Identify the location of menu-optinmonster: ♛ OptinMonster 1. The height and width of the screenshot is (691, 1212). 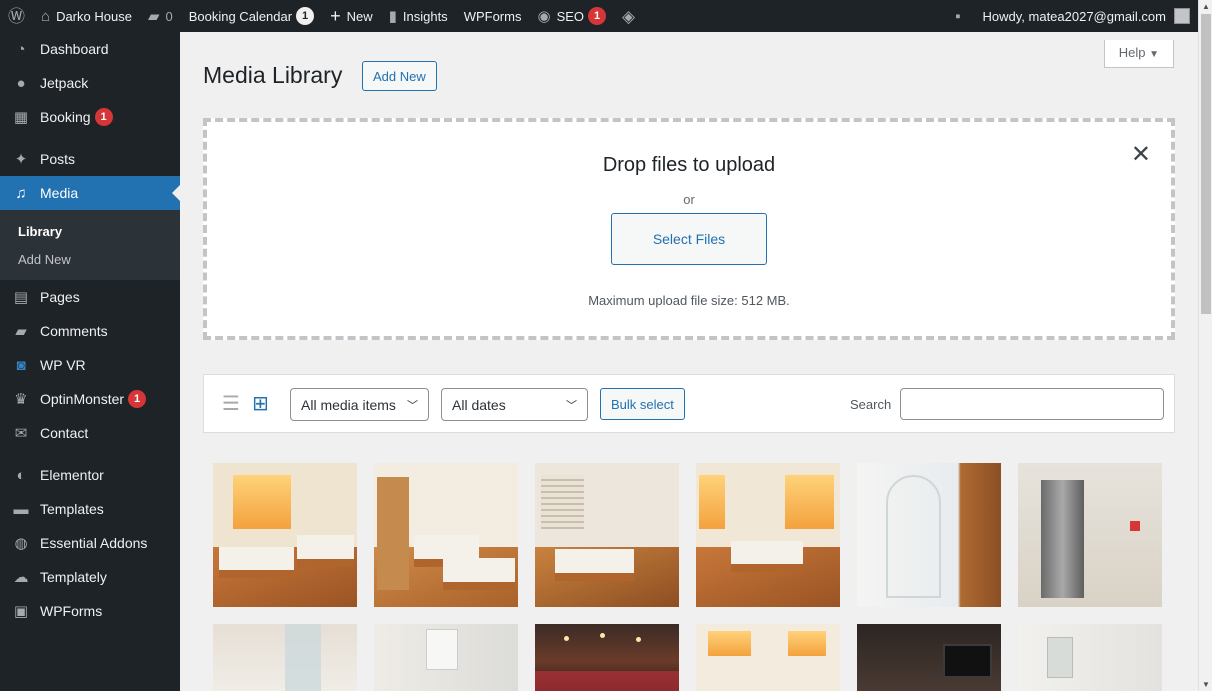
(90, 399).